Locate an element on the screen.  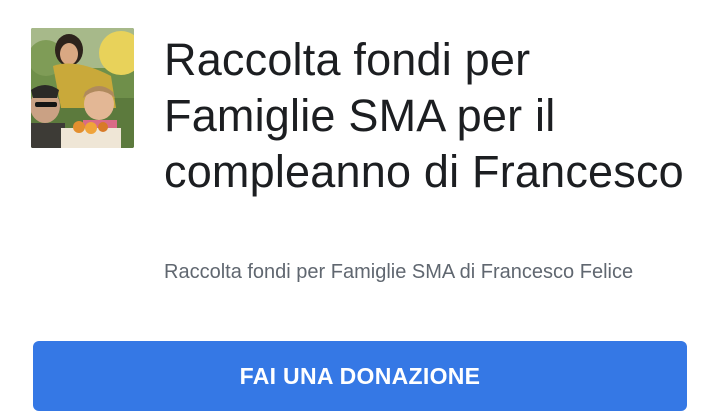
fundraiser-photo is located at coordinates (82, 88).